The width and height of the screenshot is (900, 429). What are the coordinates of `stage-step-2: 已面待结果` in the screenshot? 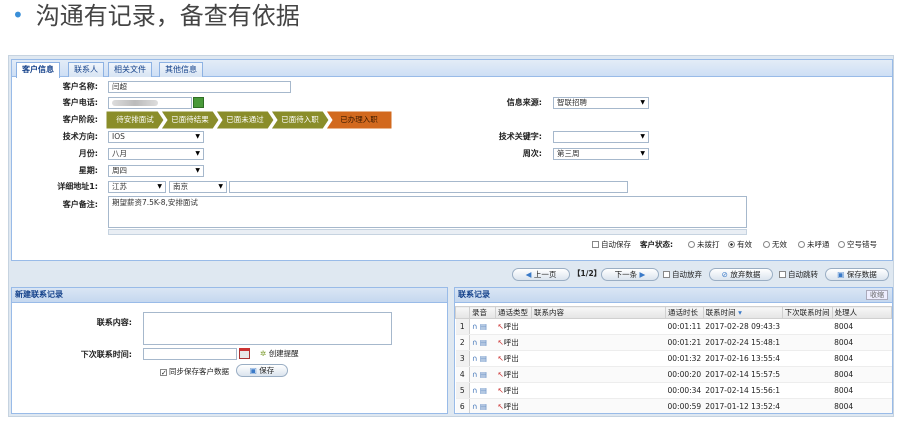 It's located at (190, 120).